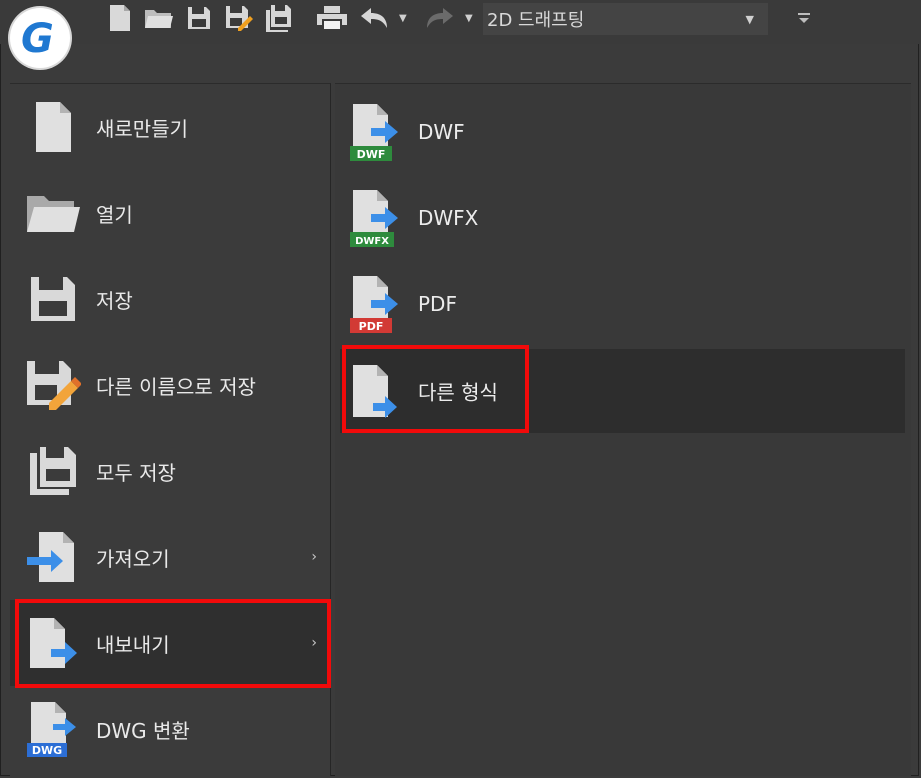 This screenshot has width=921, height=778. What do you see at coordinates (469, 18) in the screenshot?
I see `redo-dropdown-icon: ▼` at bounding box center [469, 18].